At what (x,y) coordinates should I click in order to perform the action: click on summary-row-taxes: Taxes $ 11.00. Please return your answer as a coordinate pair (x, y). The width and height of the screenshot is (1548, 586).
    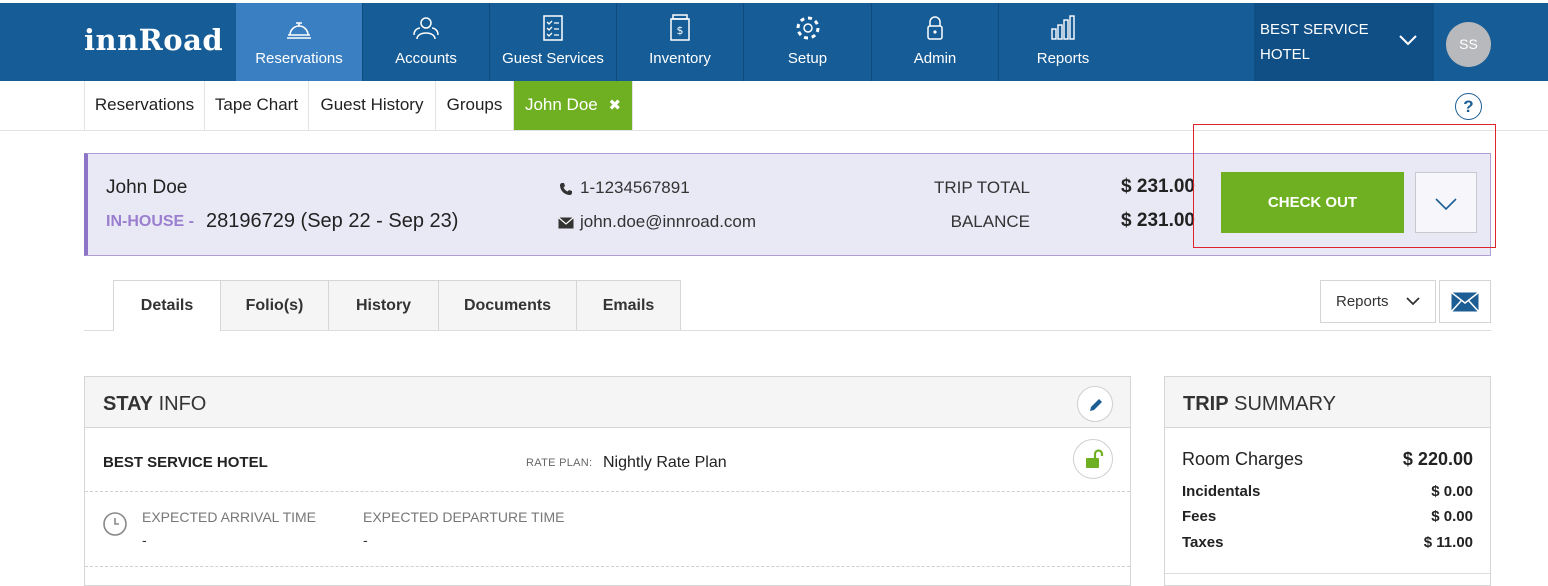
    Looking at the image, I should click on (1327, 542).